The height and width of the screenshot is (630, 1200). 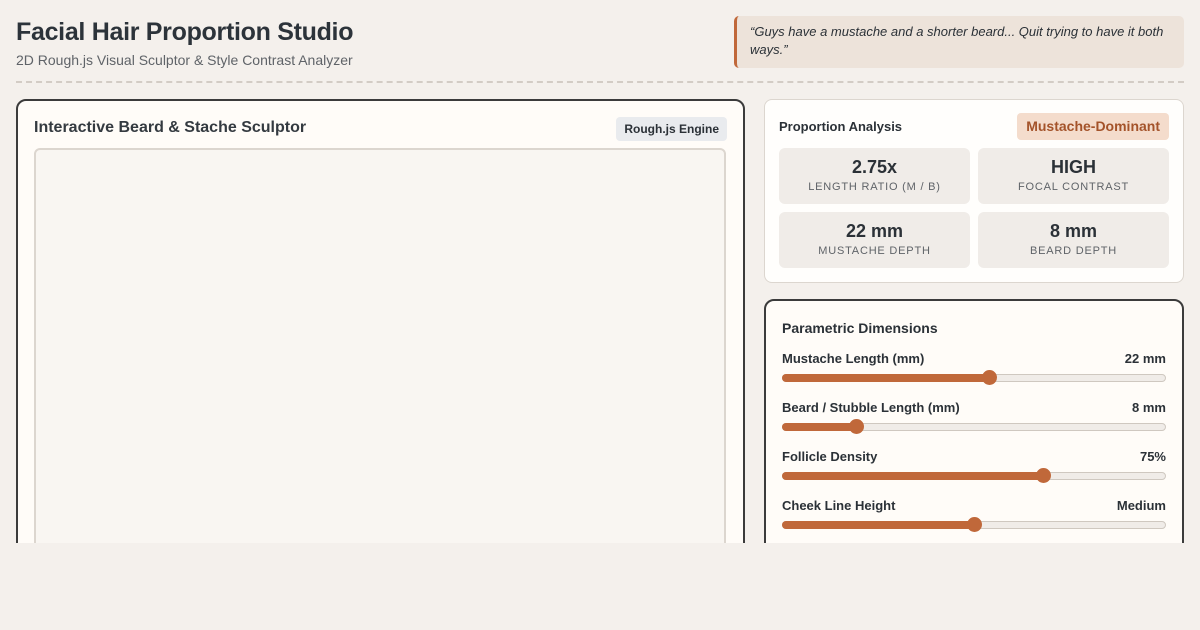 What do you see at coordinates (874, 187) in the screenshot?
I see `metric-label: Length Ratio (M / B)` at bounding box center [874, 187].